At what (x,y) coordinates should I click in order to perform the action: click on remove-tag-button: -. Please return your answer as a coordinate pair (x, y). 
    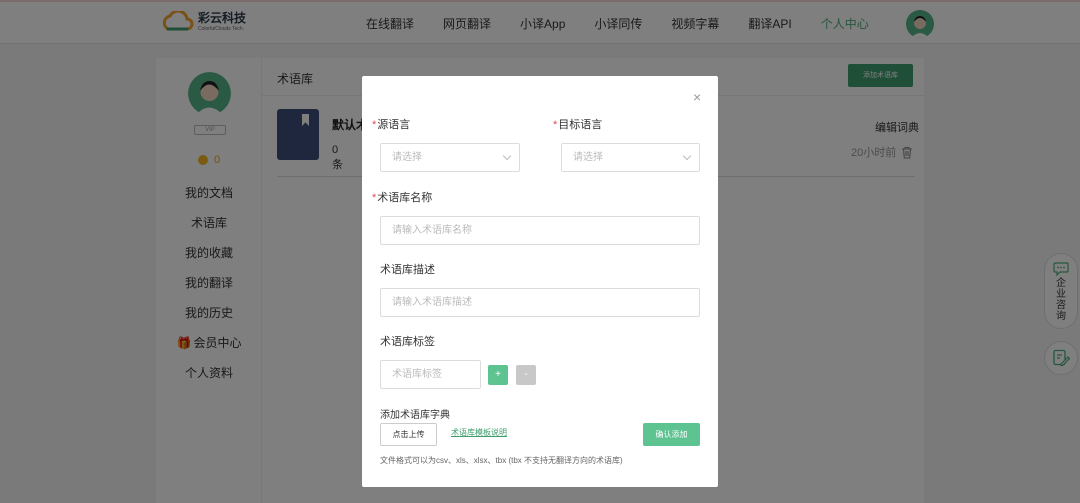
    Looking at the image, I should click on (526, 375).